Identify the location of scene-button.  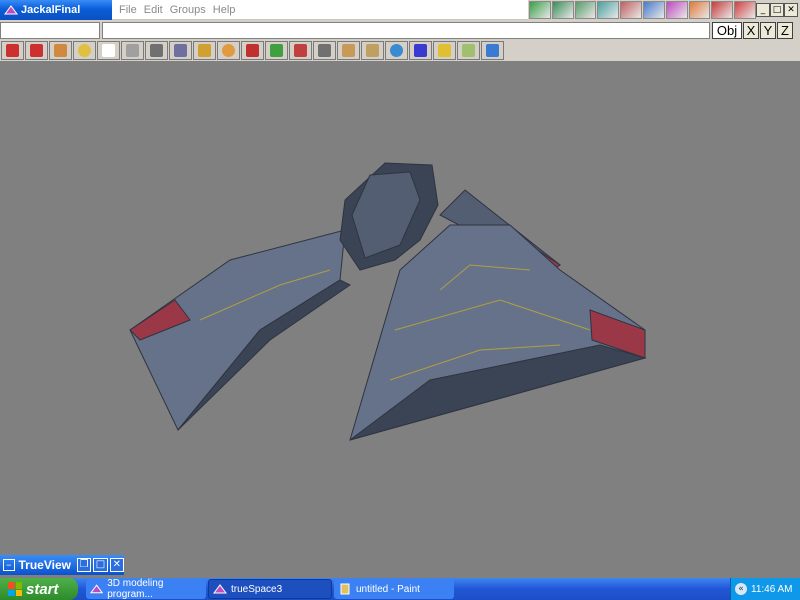
(468, 50).